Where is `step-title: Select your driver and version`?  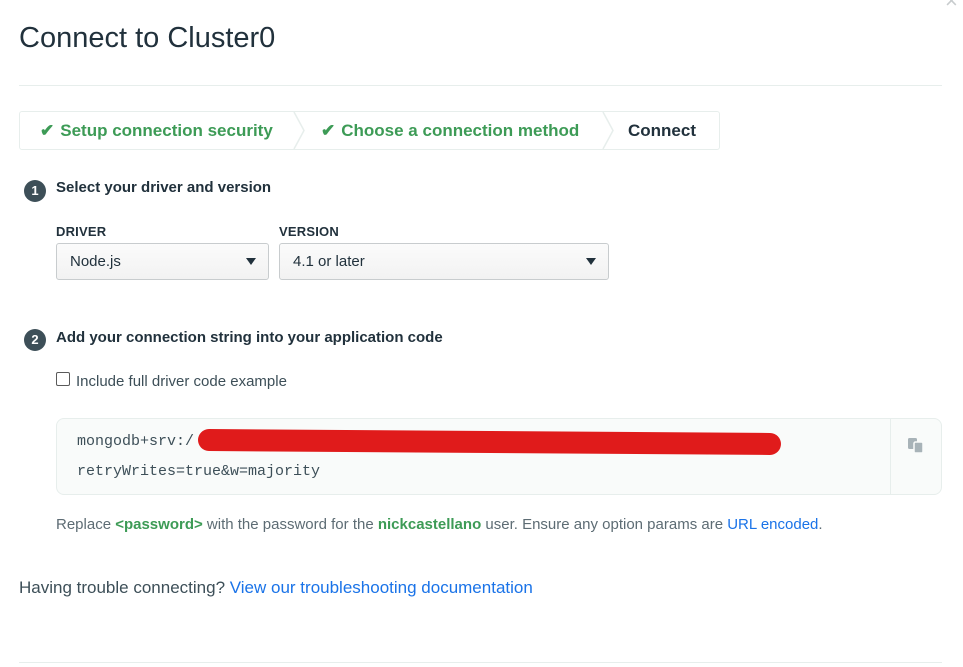 step-title: Select your driver and version is located at coordinates (164, 187).